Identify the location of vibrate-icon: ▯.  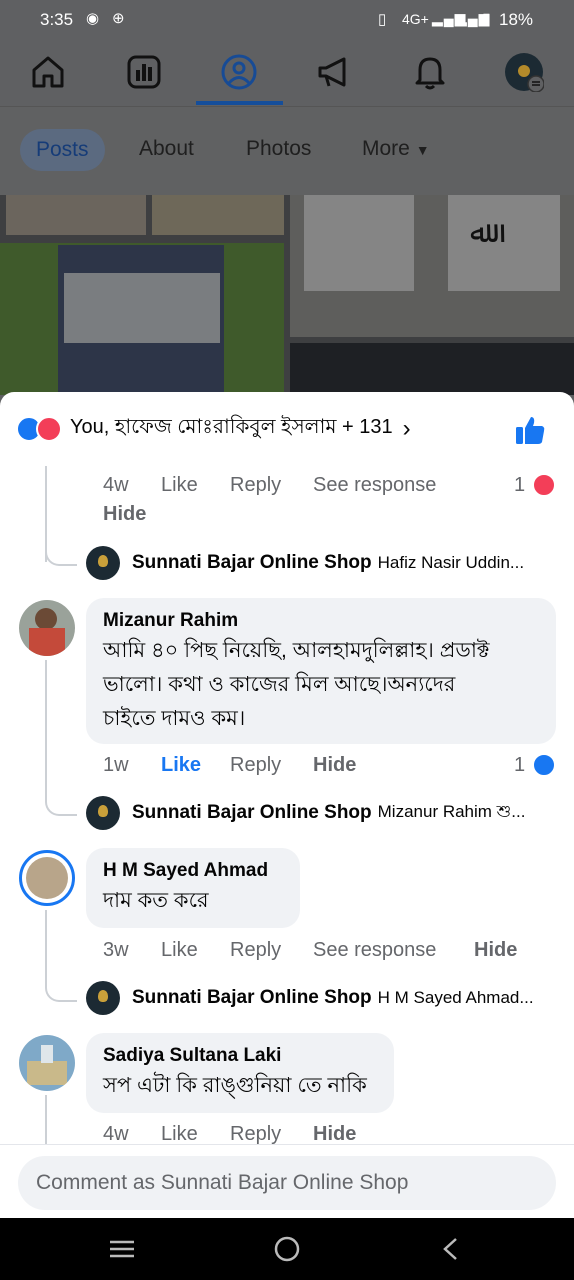
(382, 19).